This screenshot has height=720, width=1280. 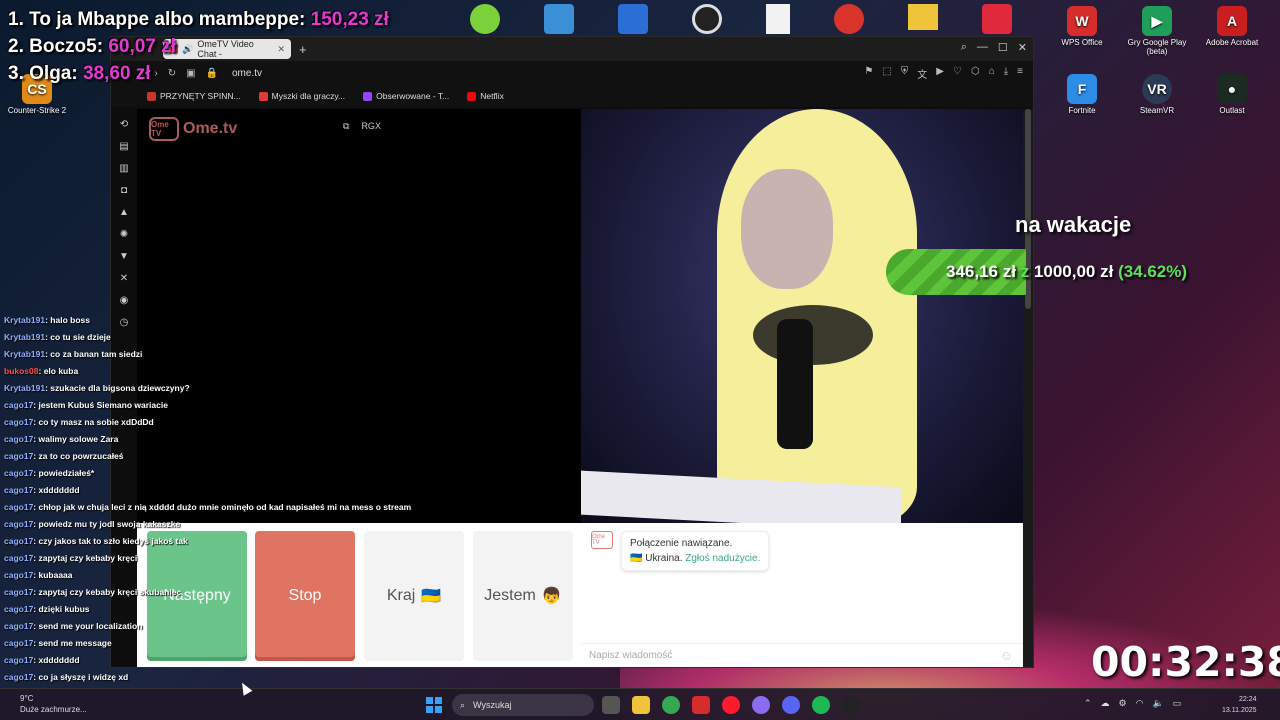 I want to click on bookmark-icon: ⚑, so click(x=868, y=73).